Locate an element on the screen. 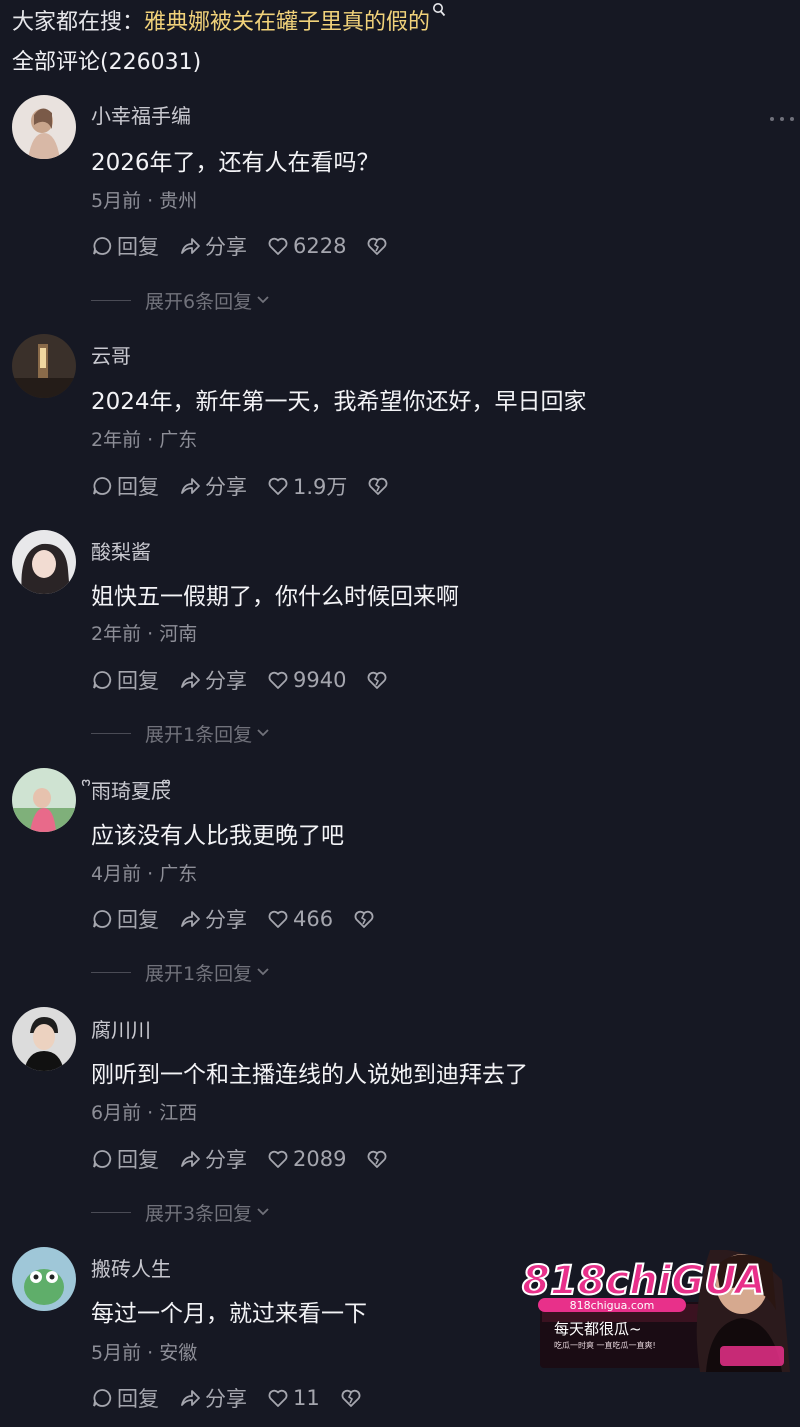 The image size is (800, 1427). hot-search-bar: 大家都在搜： 雅典娜被关在罐子里真的假的 is located at coordinates (229, 19).